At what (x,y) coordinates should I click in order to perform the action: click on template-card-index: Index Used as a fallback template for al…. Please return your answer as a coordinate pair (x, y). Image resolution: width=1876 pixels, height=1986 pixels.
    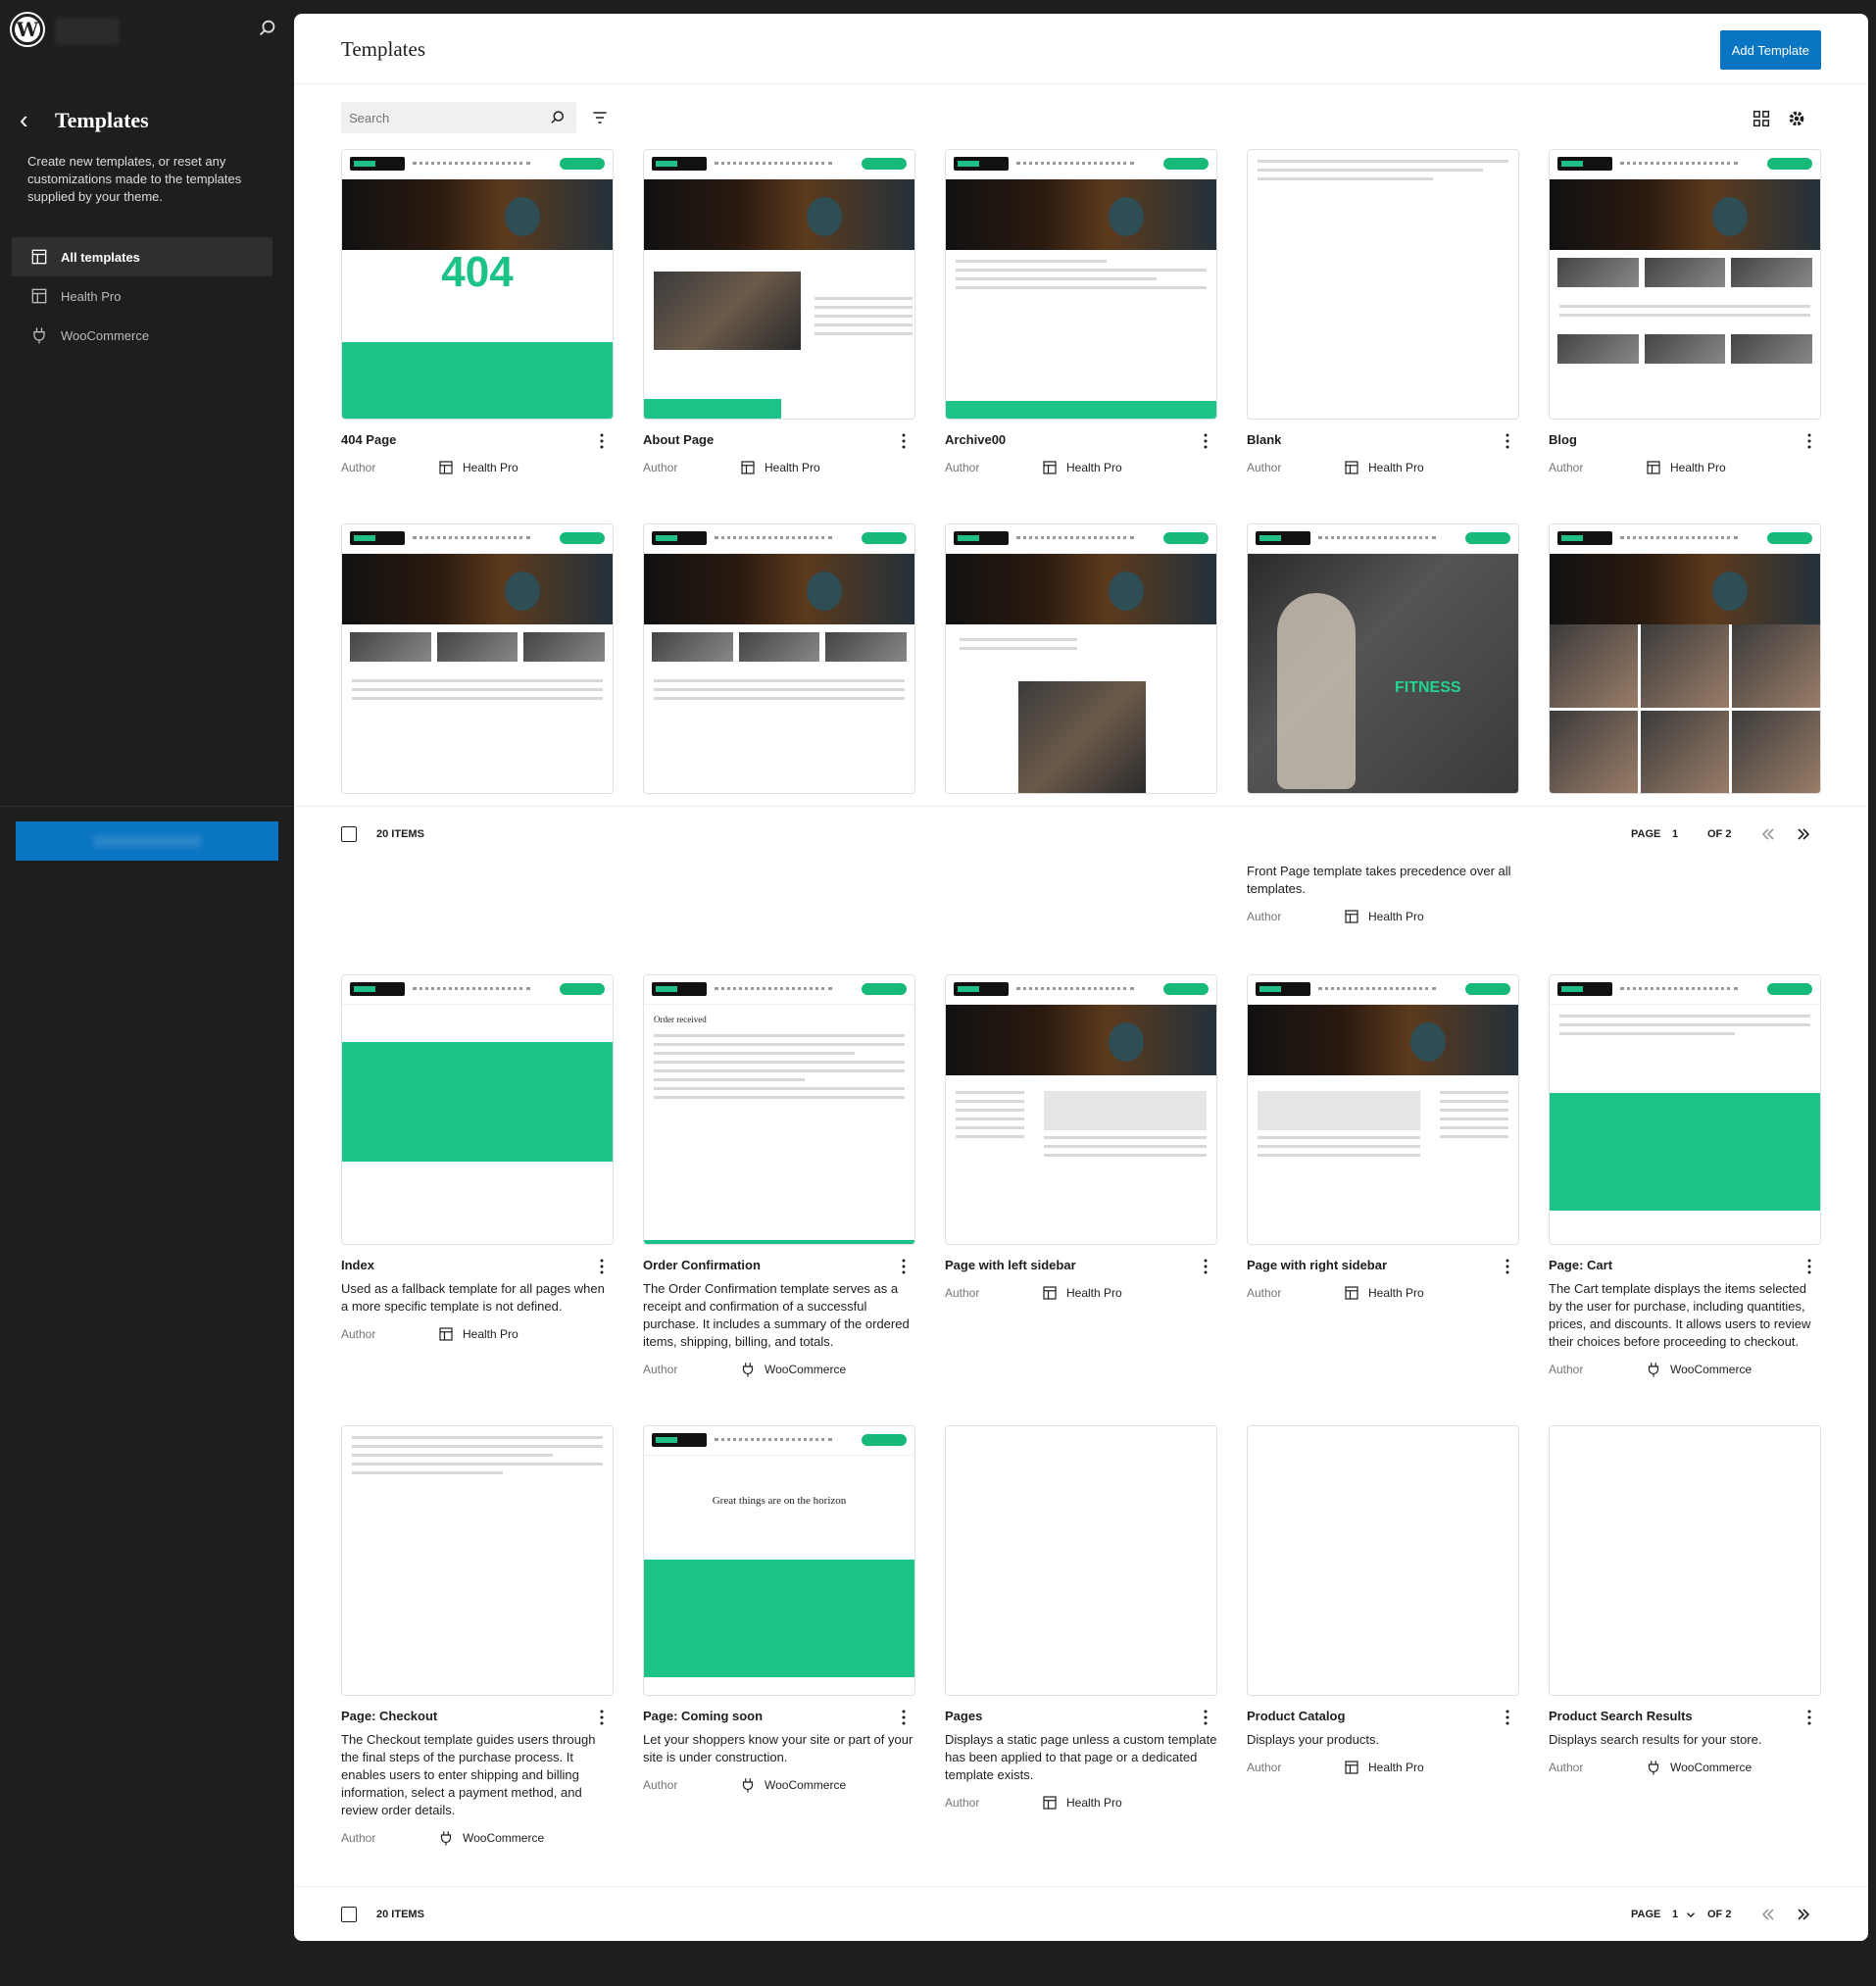
    Looking at the image, I should click on (477, 1160).